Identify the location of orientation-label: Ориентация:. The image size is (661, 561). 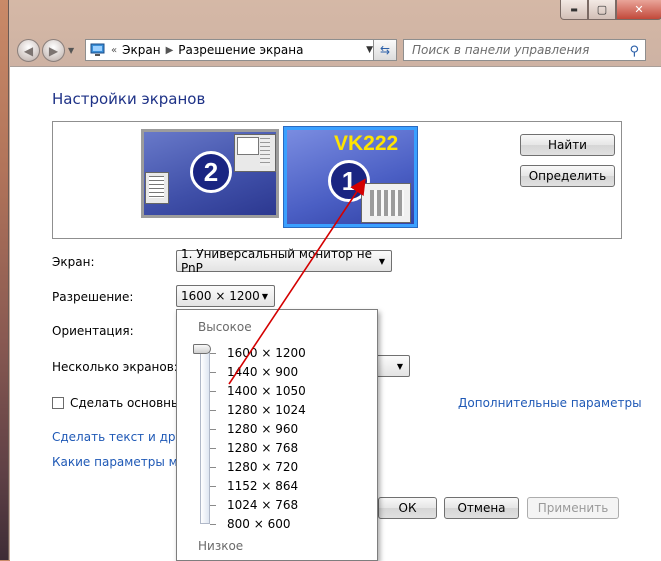
(93, 331).